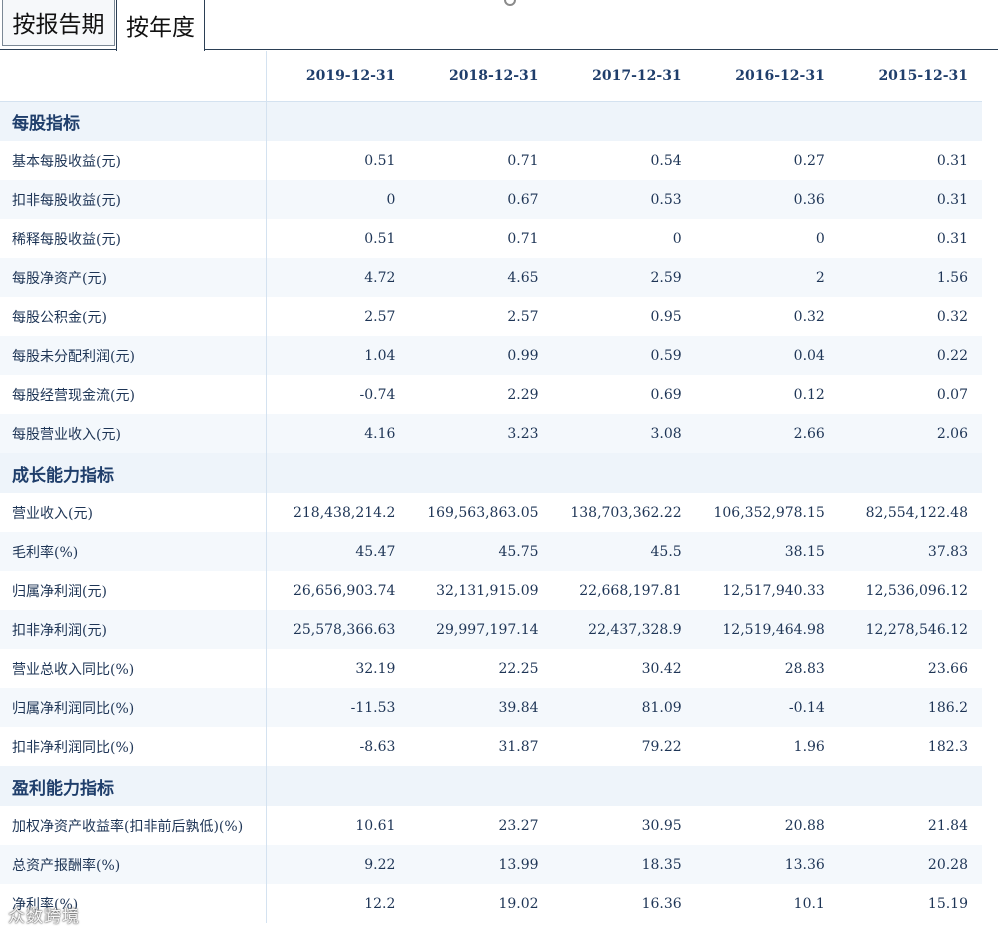 This screenshot has width=998, height=932. What do you see at coordinates (491, 668) in the screenshot?
I see `table-row: 营业总收入同比(%) 32.19 22.25 30.42 28.83 23.66` at bounding box center [491, 668].